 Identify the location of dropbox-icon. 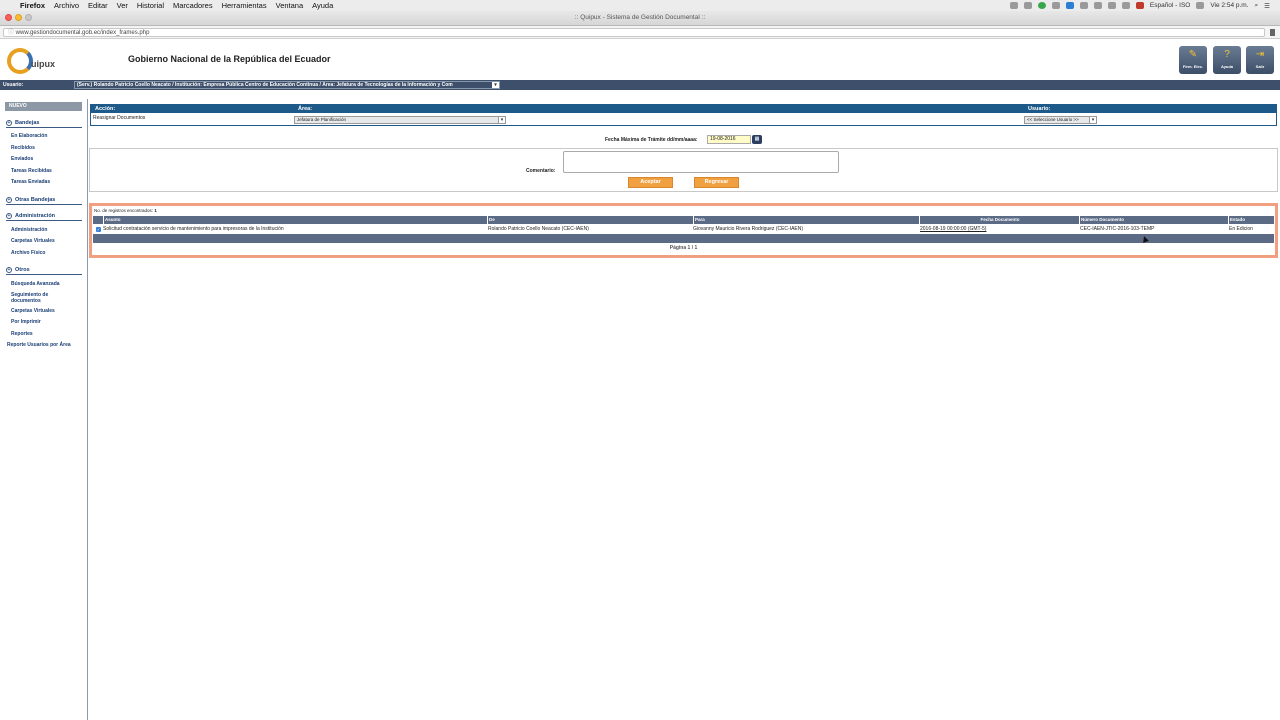
(1027, 5).